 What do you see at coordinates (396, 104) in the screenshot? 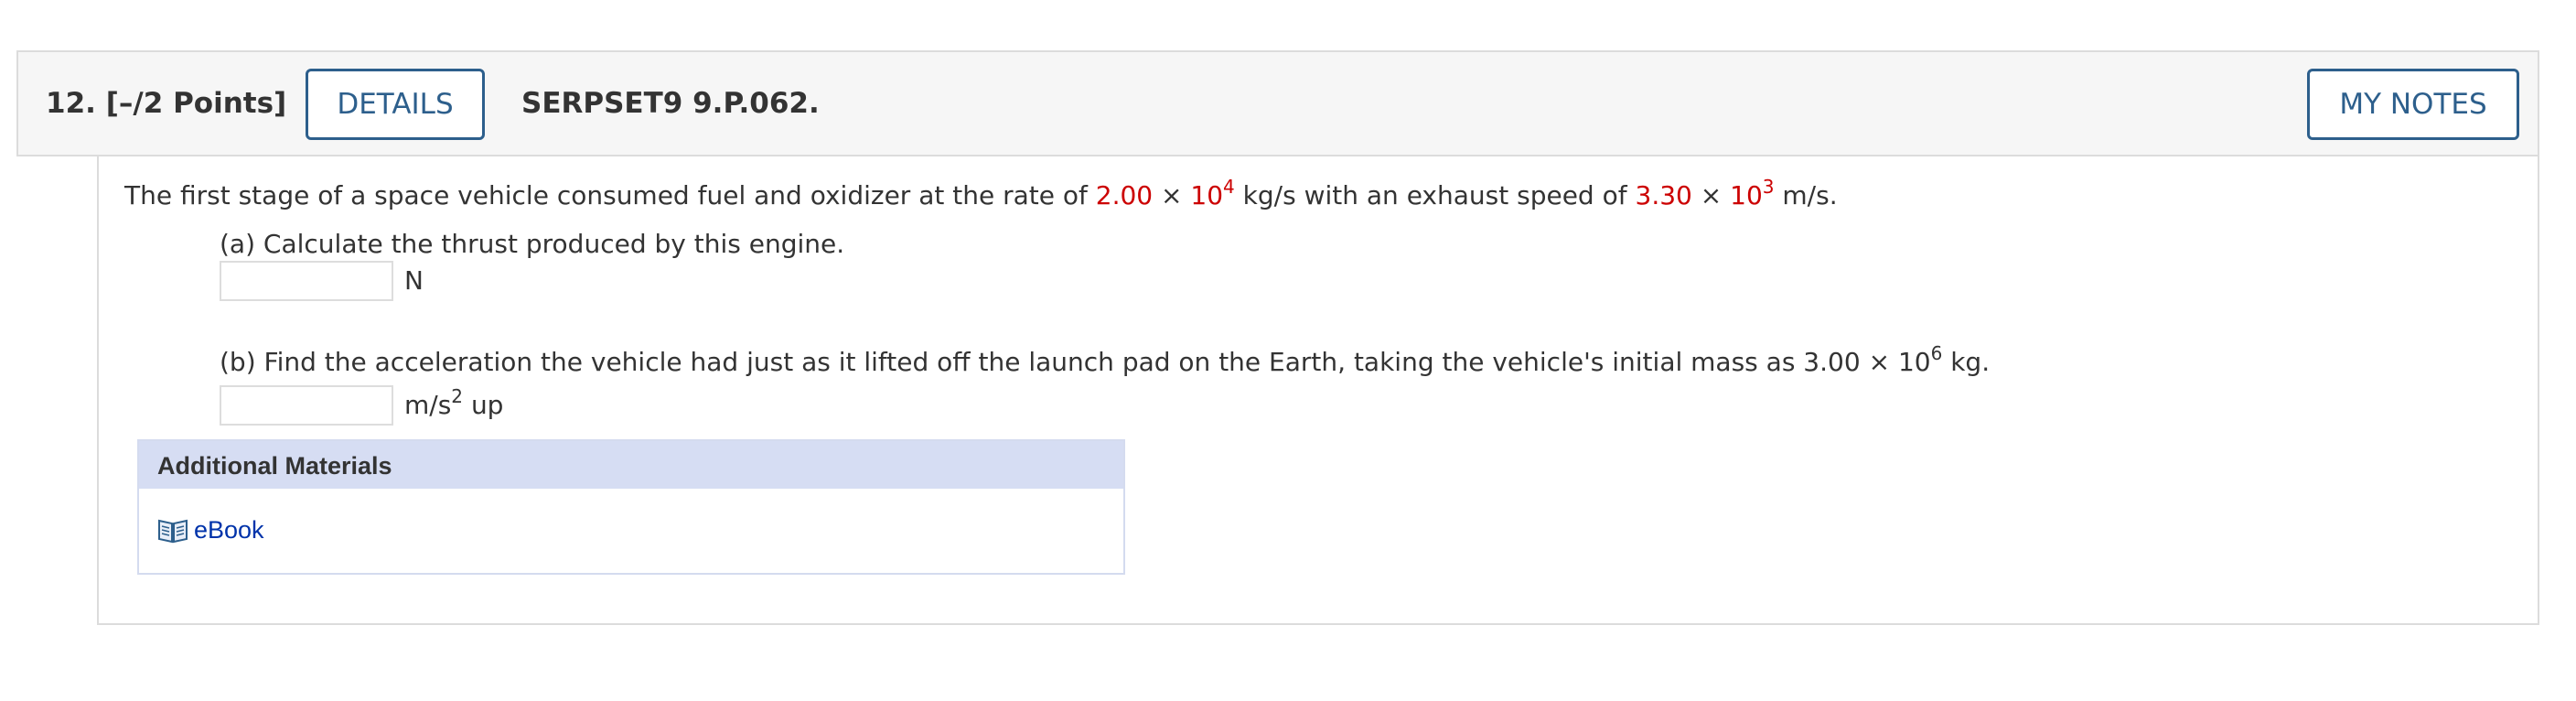
I see `details-button: DETAILS` at bounding box center [396, 104].